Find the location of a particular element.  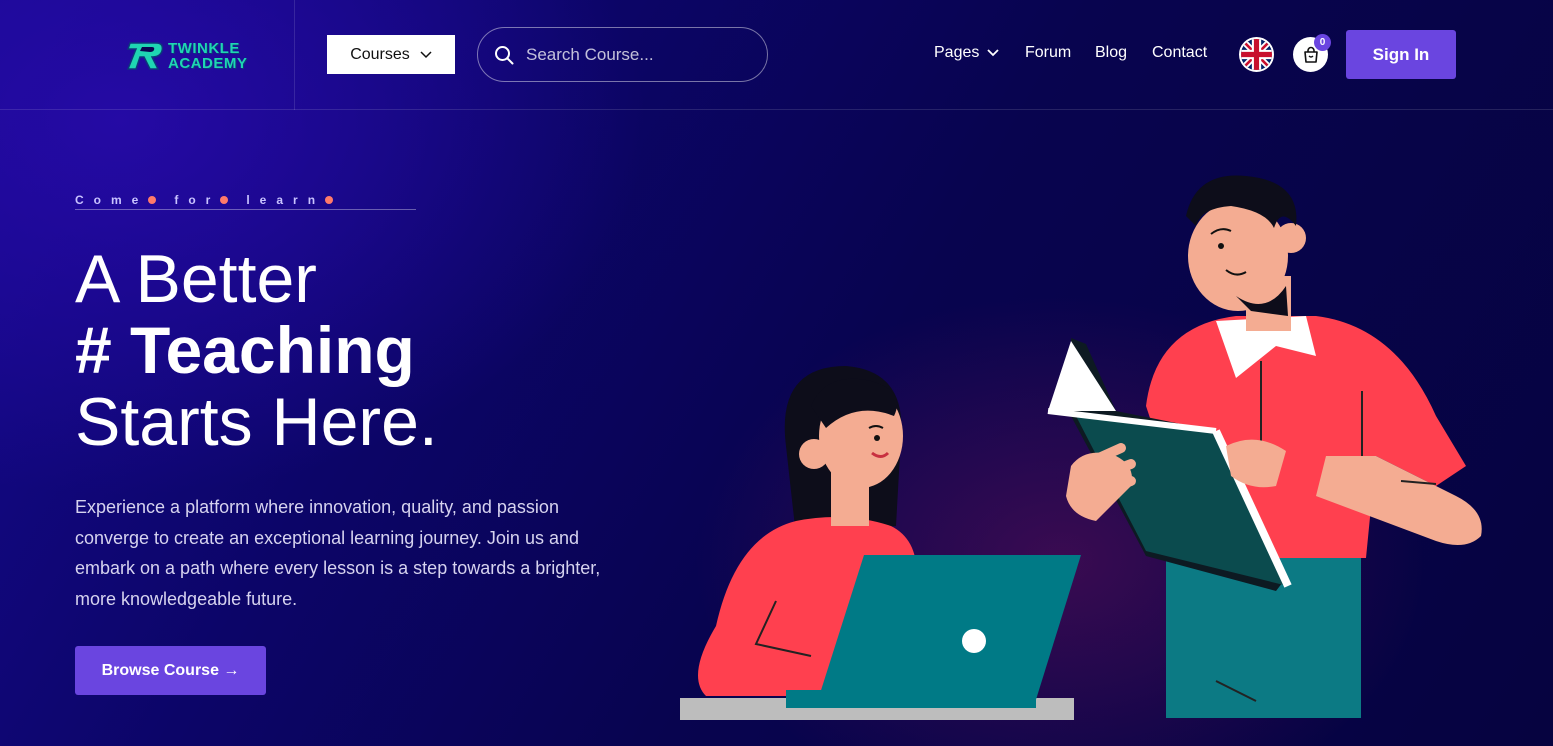

sign-in-button: Sign In is located at coordinates (1401, 54).